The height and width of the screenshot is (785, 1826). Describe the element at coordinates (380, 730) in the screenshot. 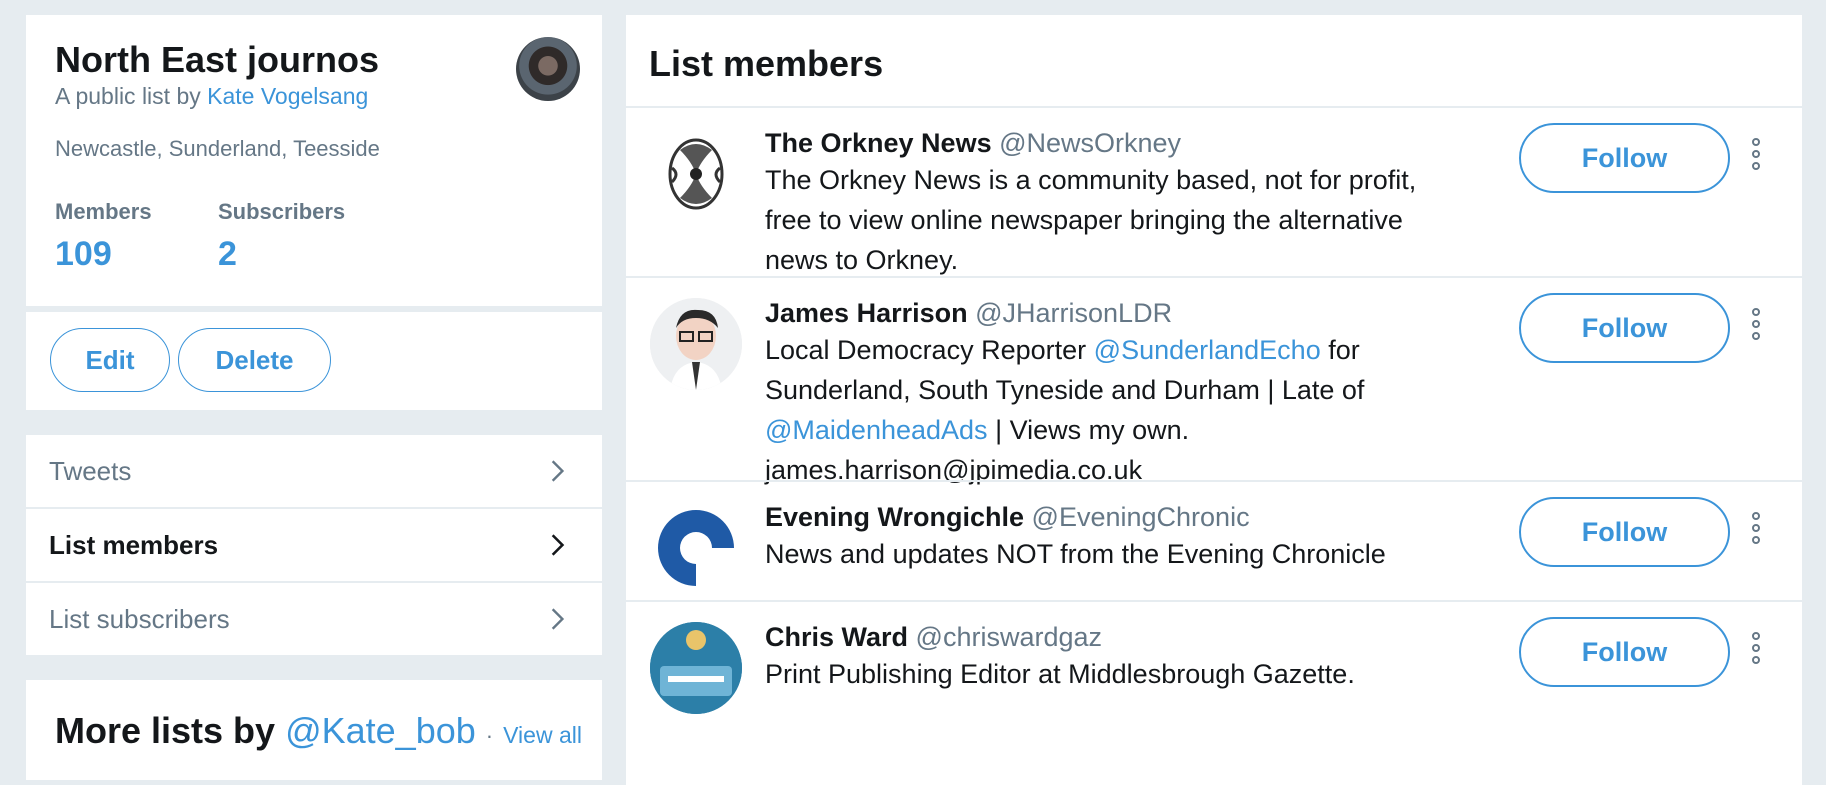

I see `more-lists-handle: @Kate_bob` at that location.